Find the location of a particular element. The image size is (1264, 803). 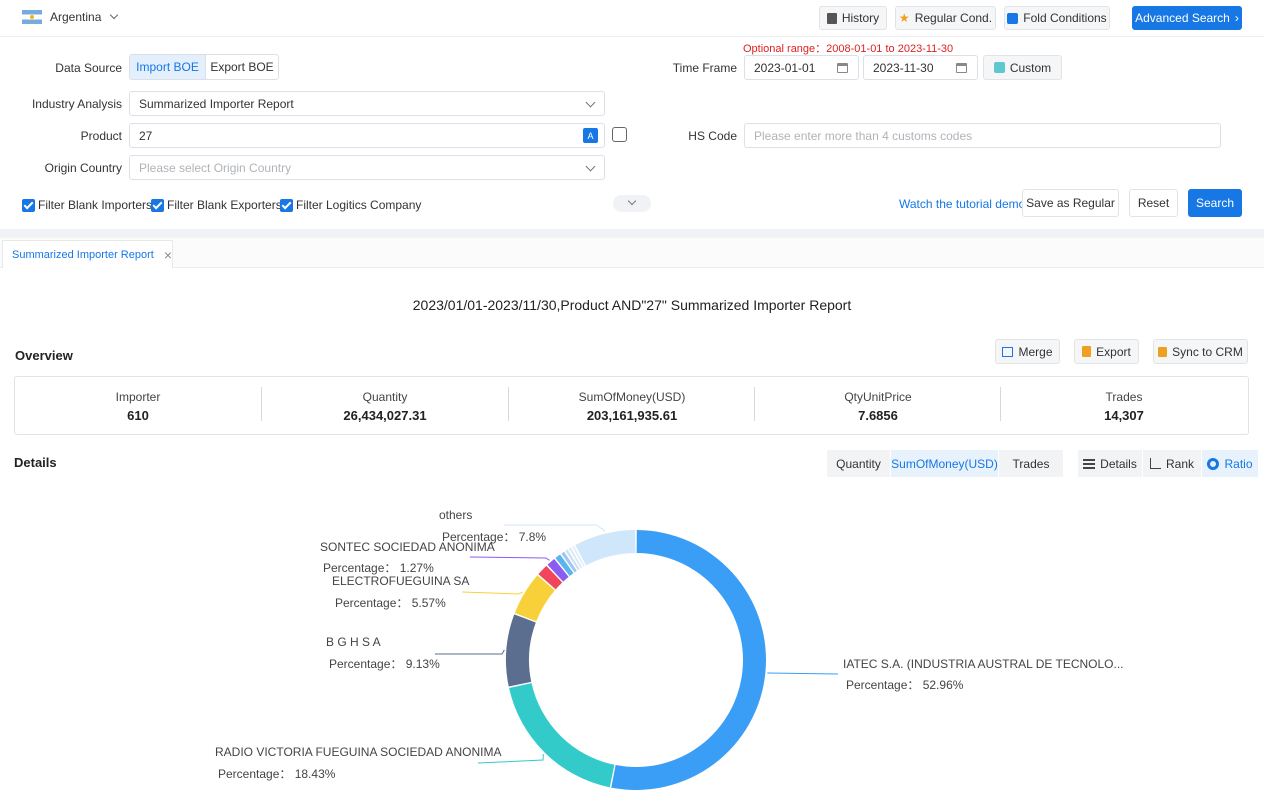

view-tab-details: Details is located at coordinates (1110, 463).